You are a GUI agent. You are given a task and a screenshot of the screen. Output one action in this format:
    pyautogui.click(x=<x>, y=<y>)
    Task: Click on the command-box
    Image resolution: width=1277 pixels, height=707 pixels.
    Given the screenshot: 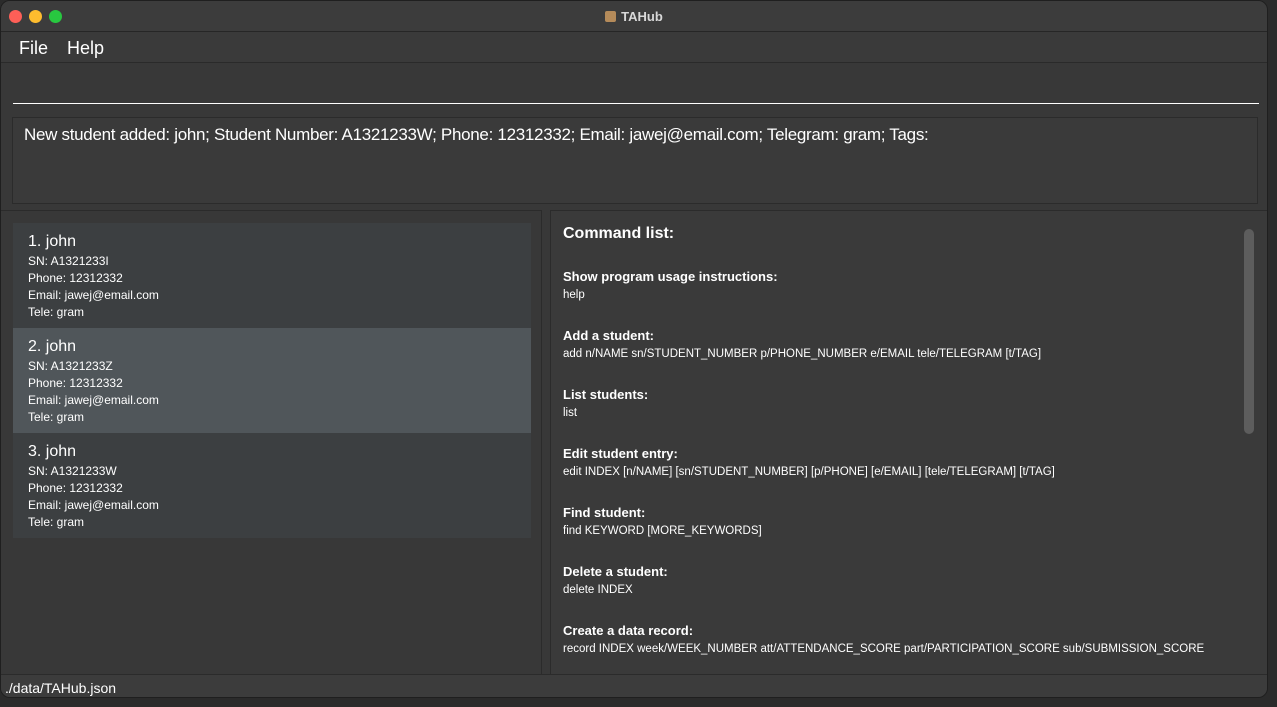 What is the action you would take?
    pyautogui.click(x=634, y=87)
    